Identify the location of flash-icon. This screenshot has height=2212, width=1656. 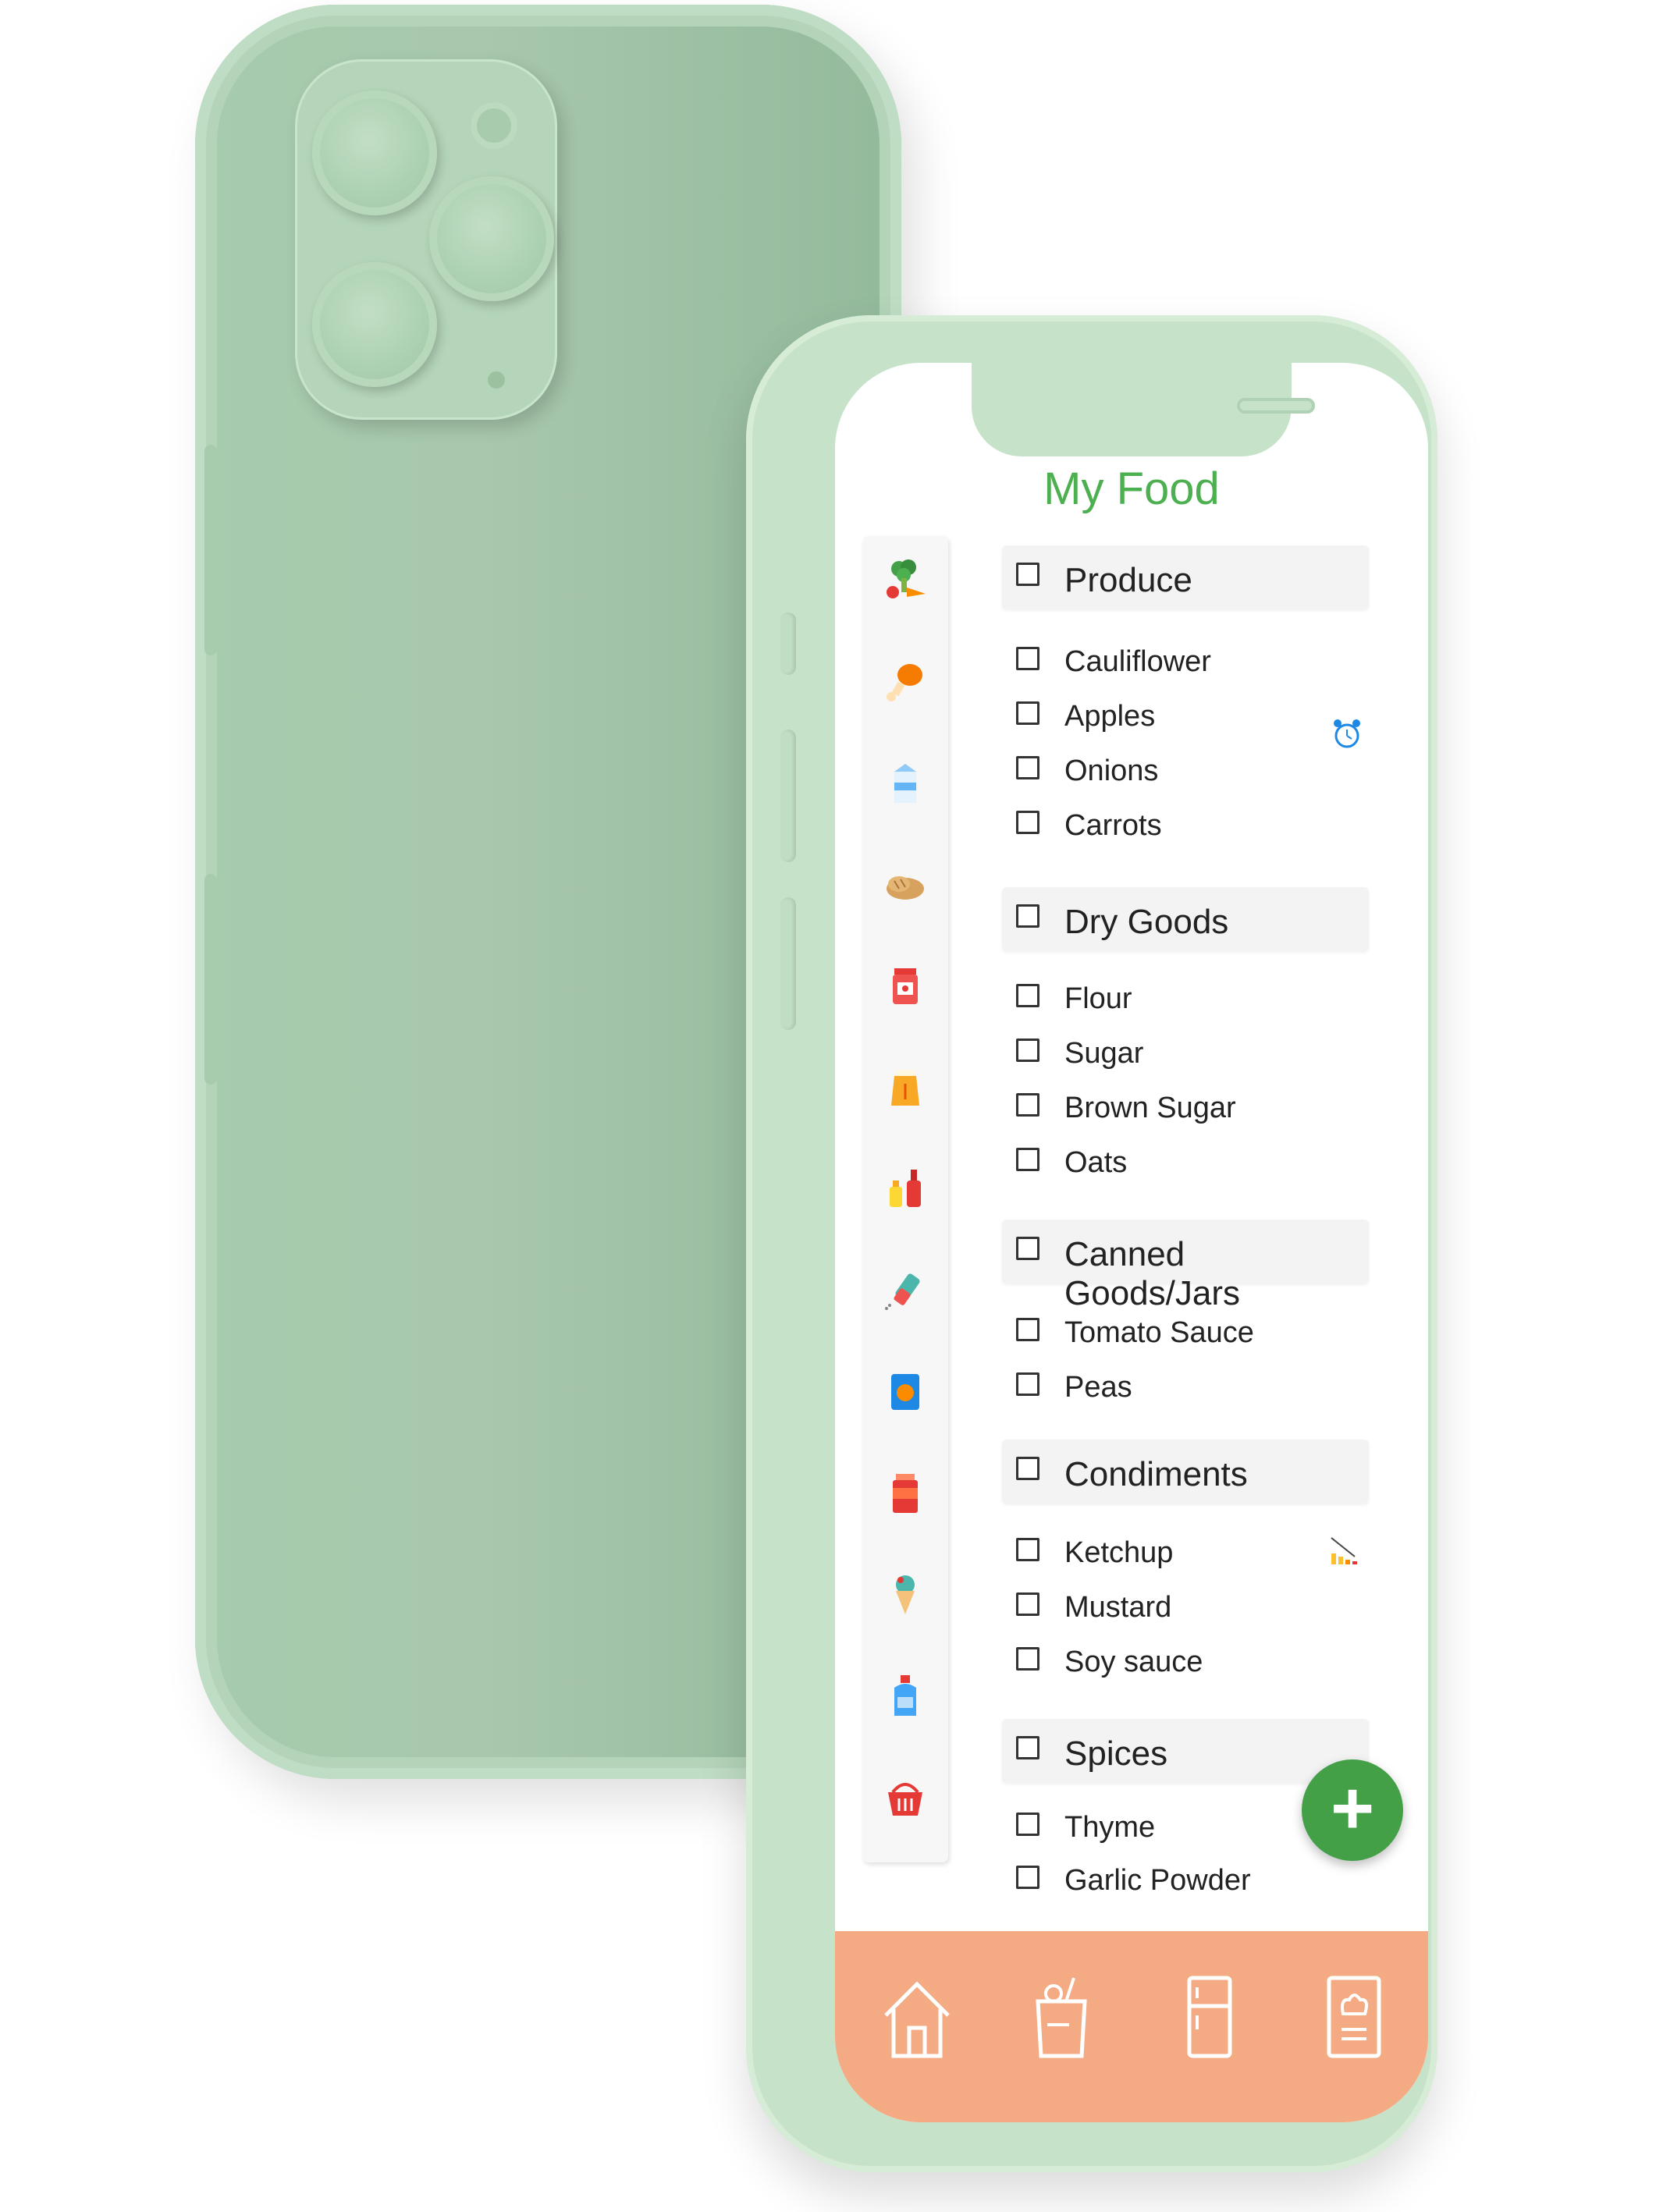
(494, 125).